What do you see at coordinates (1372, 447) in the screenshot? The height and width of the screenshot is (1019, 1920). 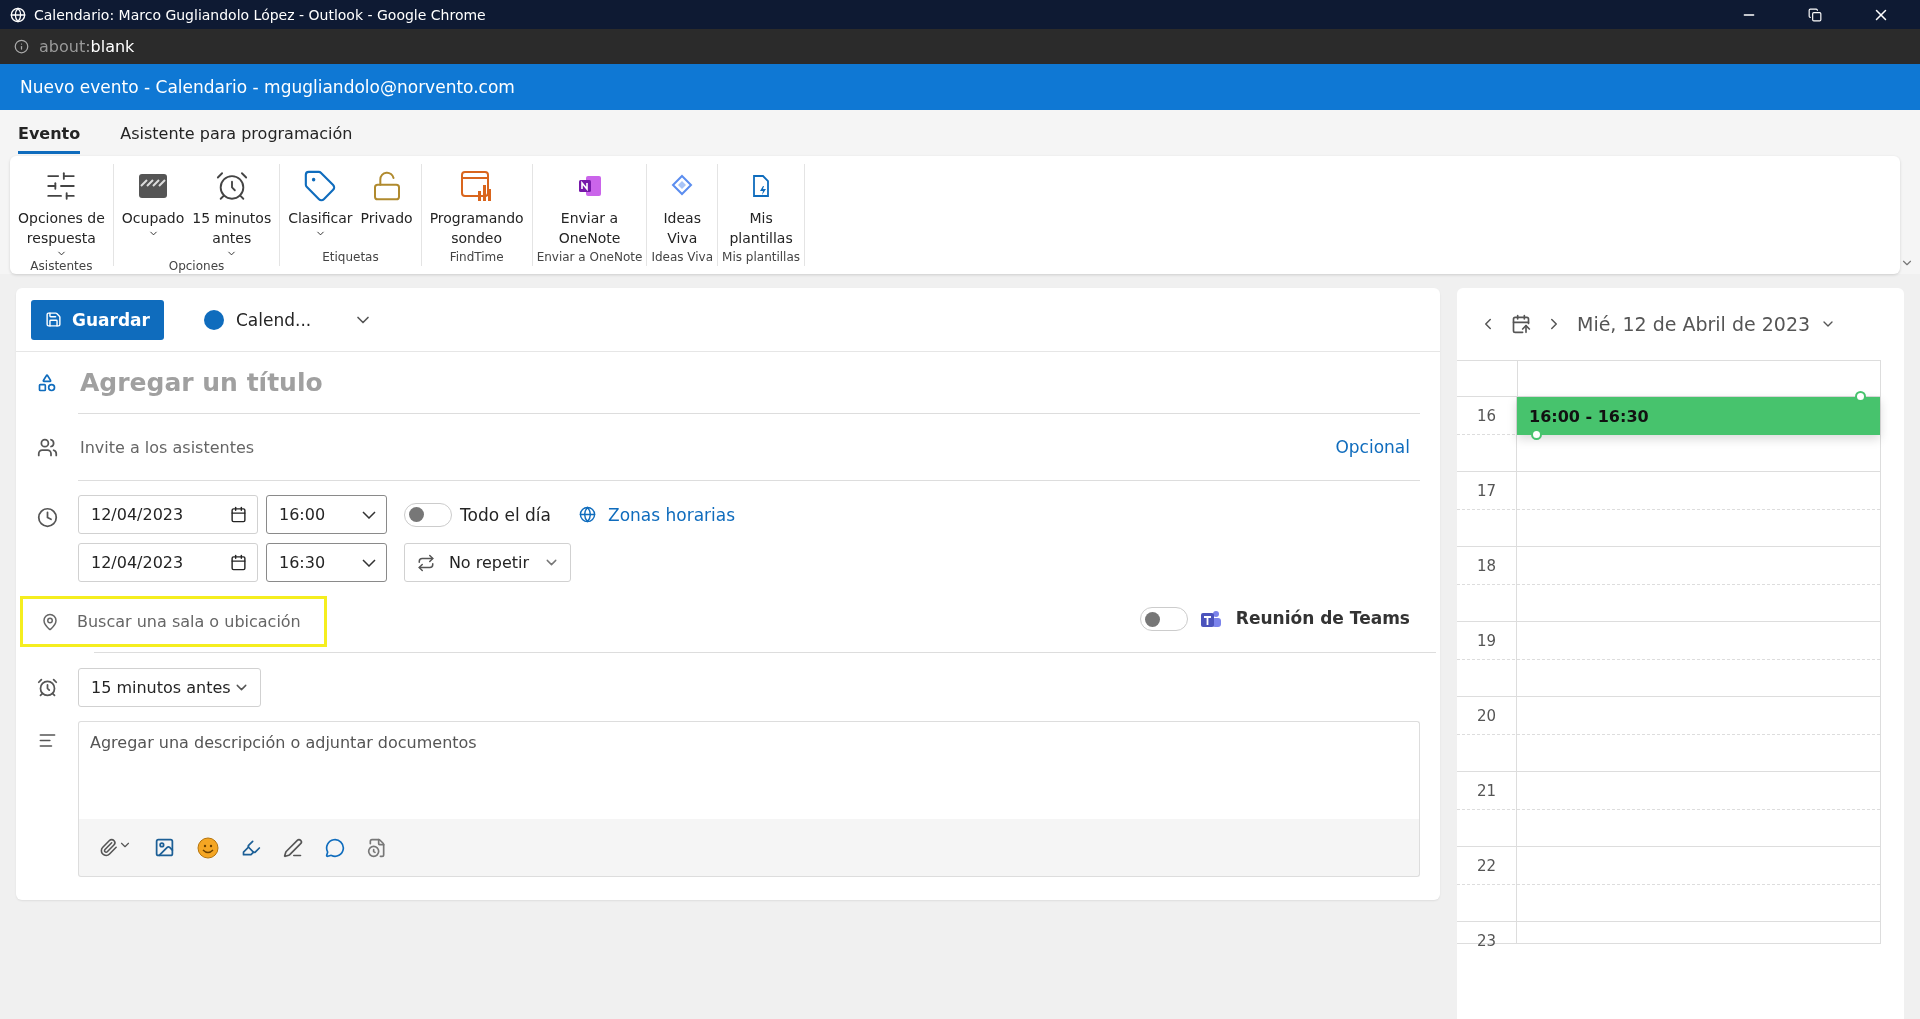 I see `optional-link: Opcional` at bounding box center [1372, 447].